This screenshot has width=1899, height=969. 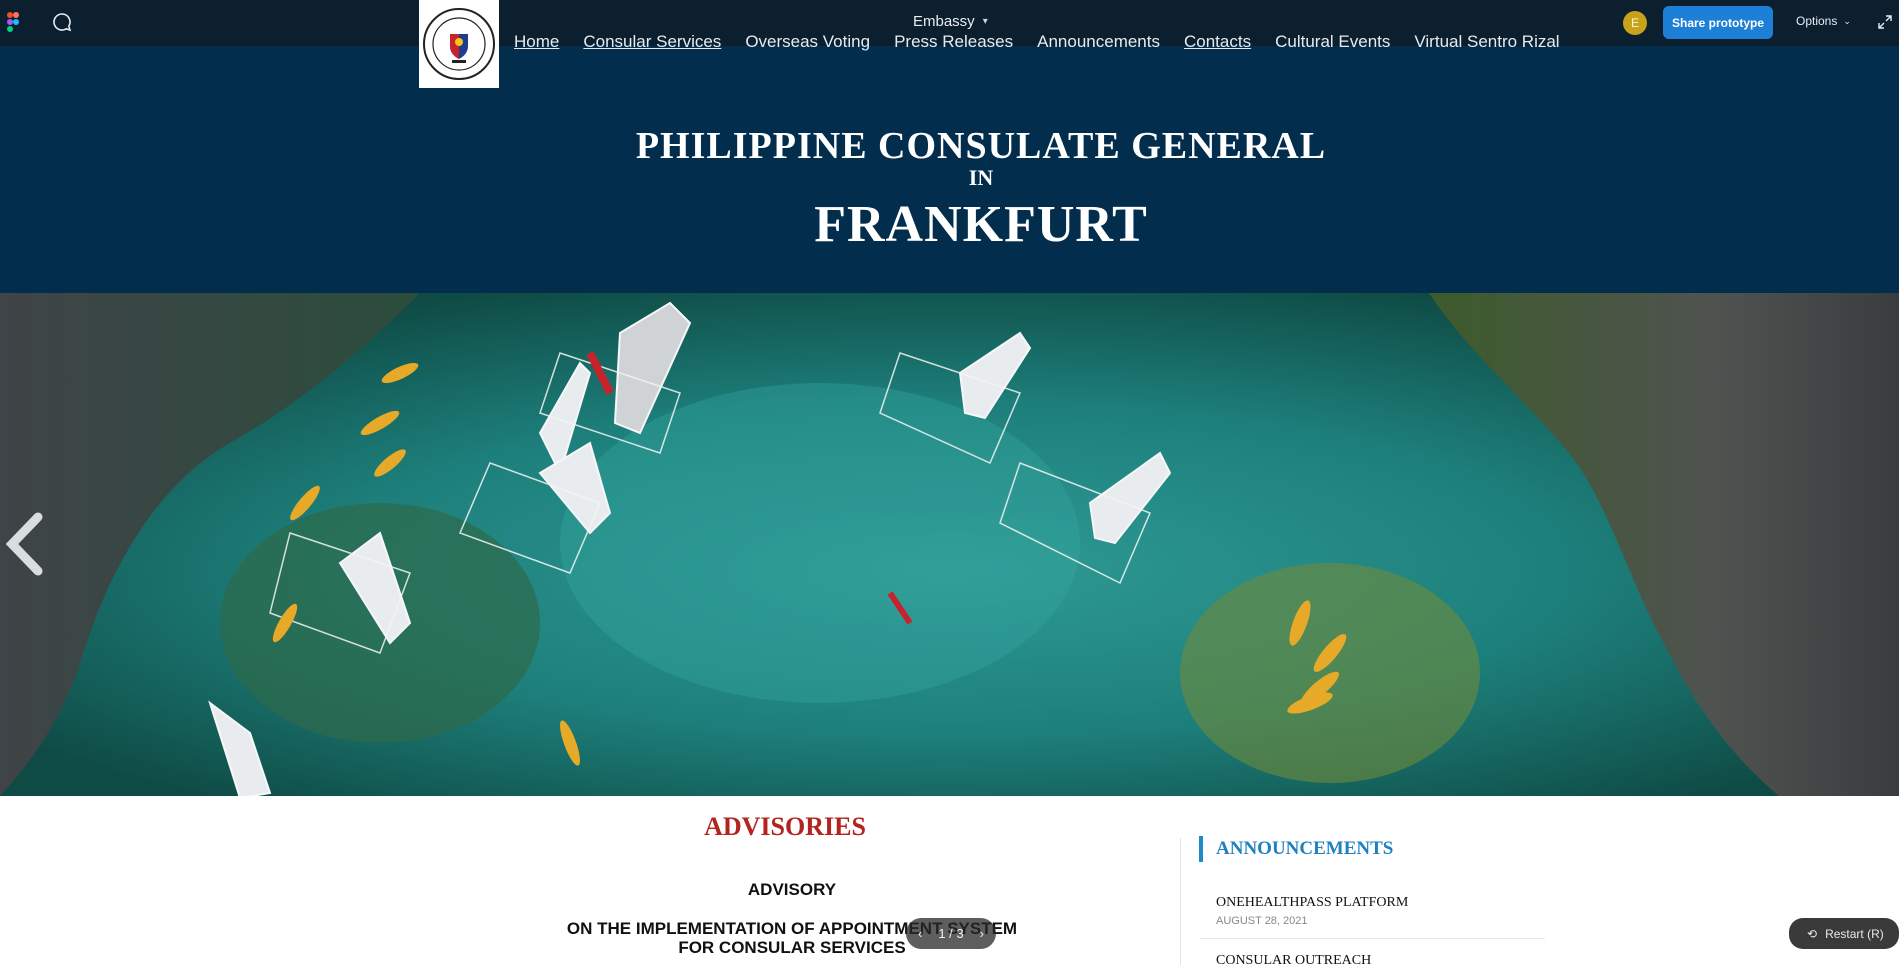 What do you see at coordinates (14, 22) in the screenshot?
I see `figma-logo-icon` at bounding box center [14, 22].